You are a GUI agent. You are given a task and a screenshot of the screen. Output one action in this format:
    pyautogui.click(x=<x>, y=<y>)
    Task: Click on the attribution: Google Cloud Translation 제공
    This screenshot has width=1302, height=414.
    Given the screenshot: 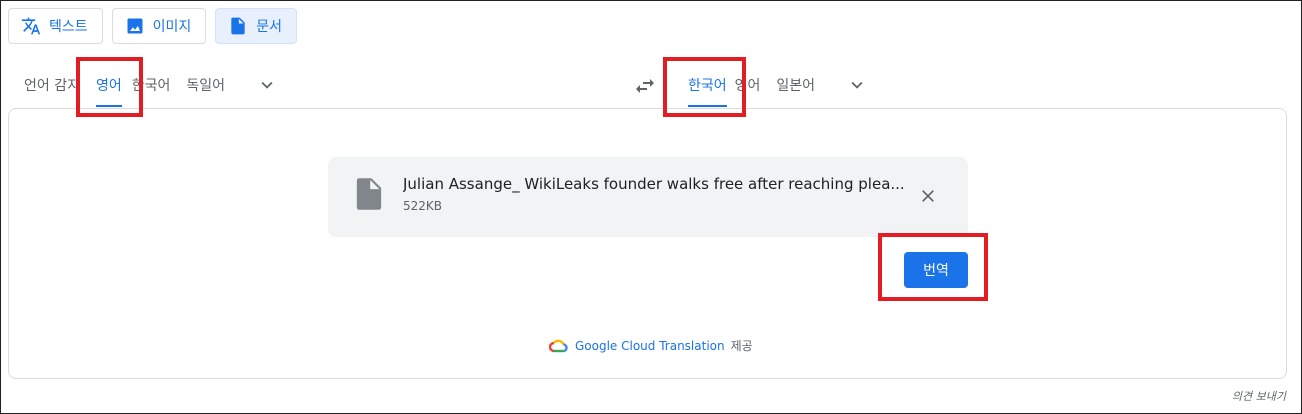 What is the action you would take?
    pyautogui.click(x=651, y=345)
    